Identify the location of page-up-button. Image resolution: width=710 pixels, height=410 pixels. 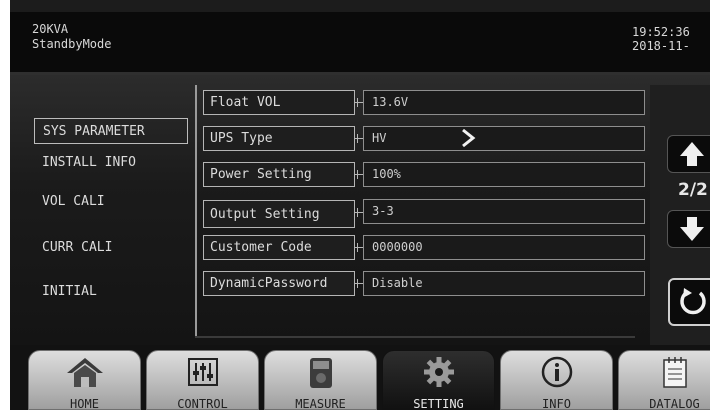
(688, 154).